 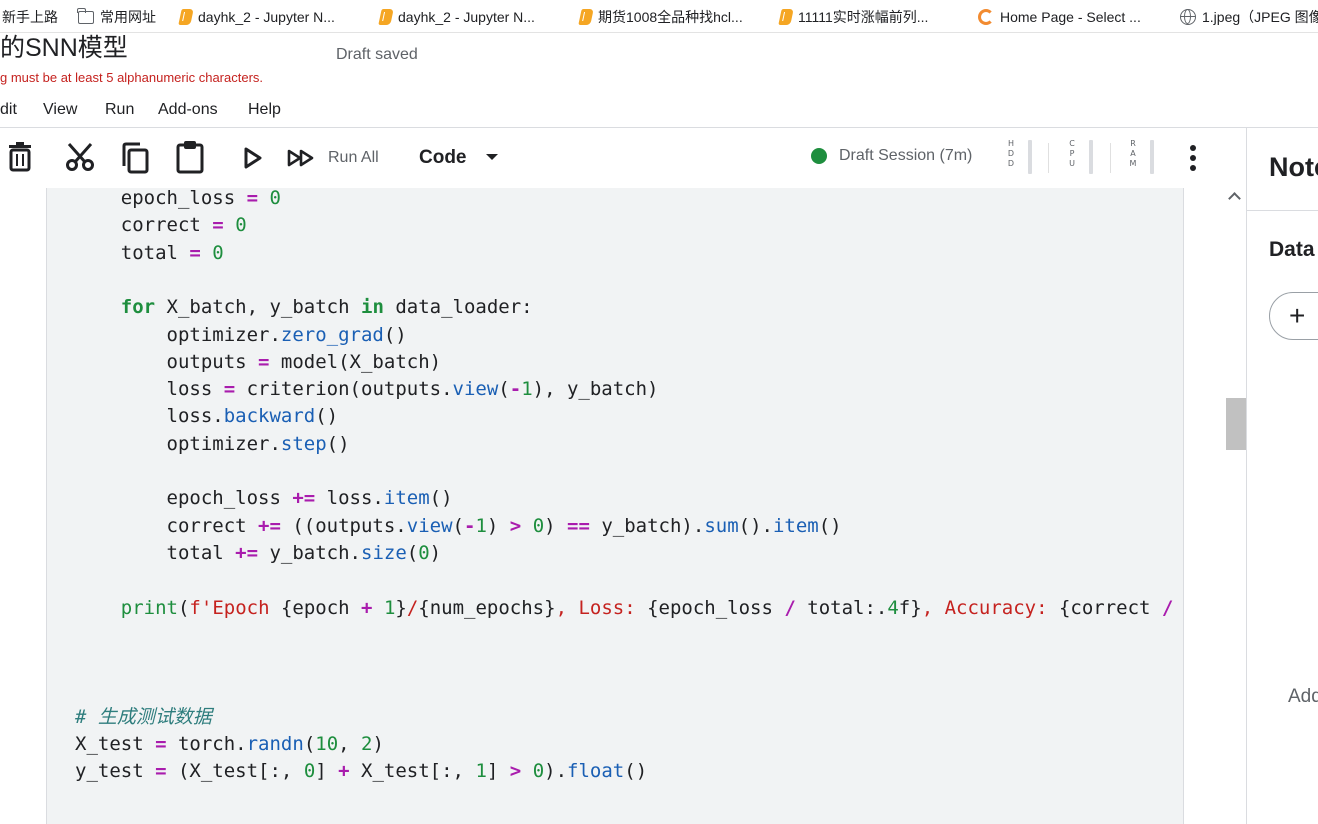 What do you see at coordinates (1282, 210) in the screenshot?
I see `side-panel-divider` at bounding box center [1282, 210].